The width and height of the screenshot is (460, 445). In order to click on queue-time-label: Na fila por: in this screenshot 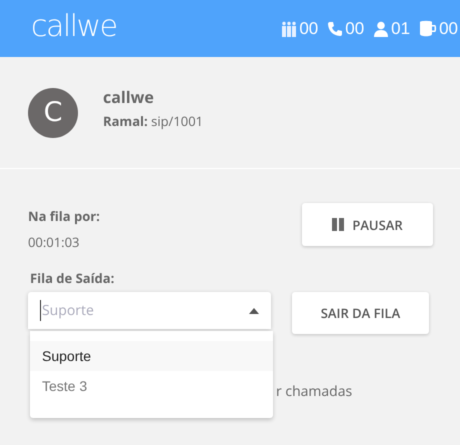, I will do `click(64, 216)`.